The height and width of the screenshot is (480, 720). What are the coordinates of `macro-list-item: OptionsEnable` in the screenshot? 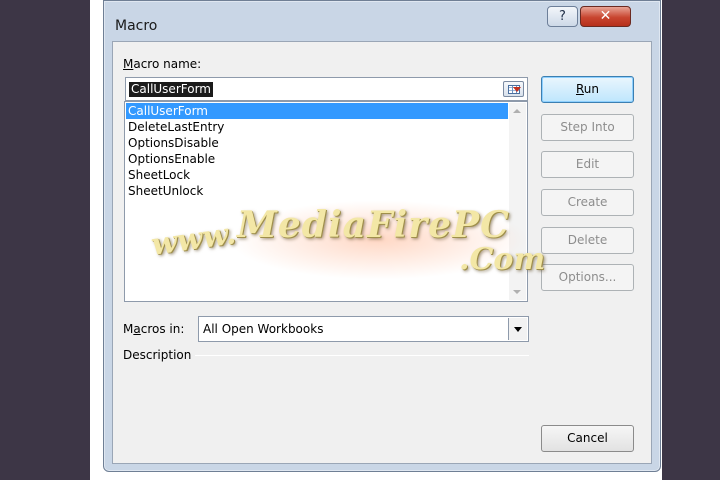 It's located at (317, 159).